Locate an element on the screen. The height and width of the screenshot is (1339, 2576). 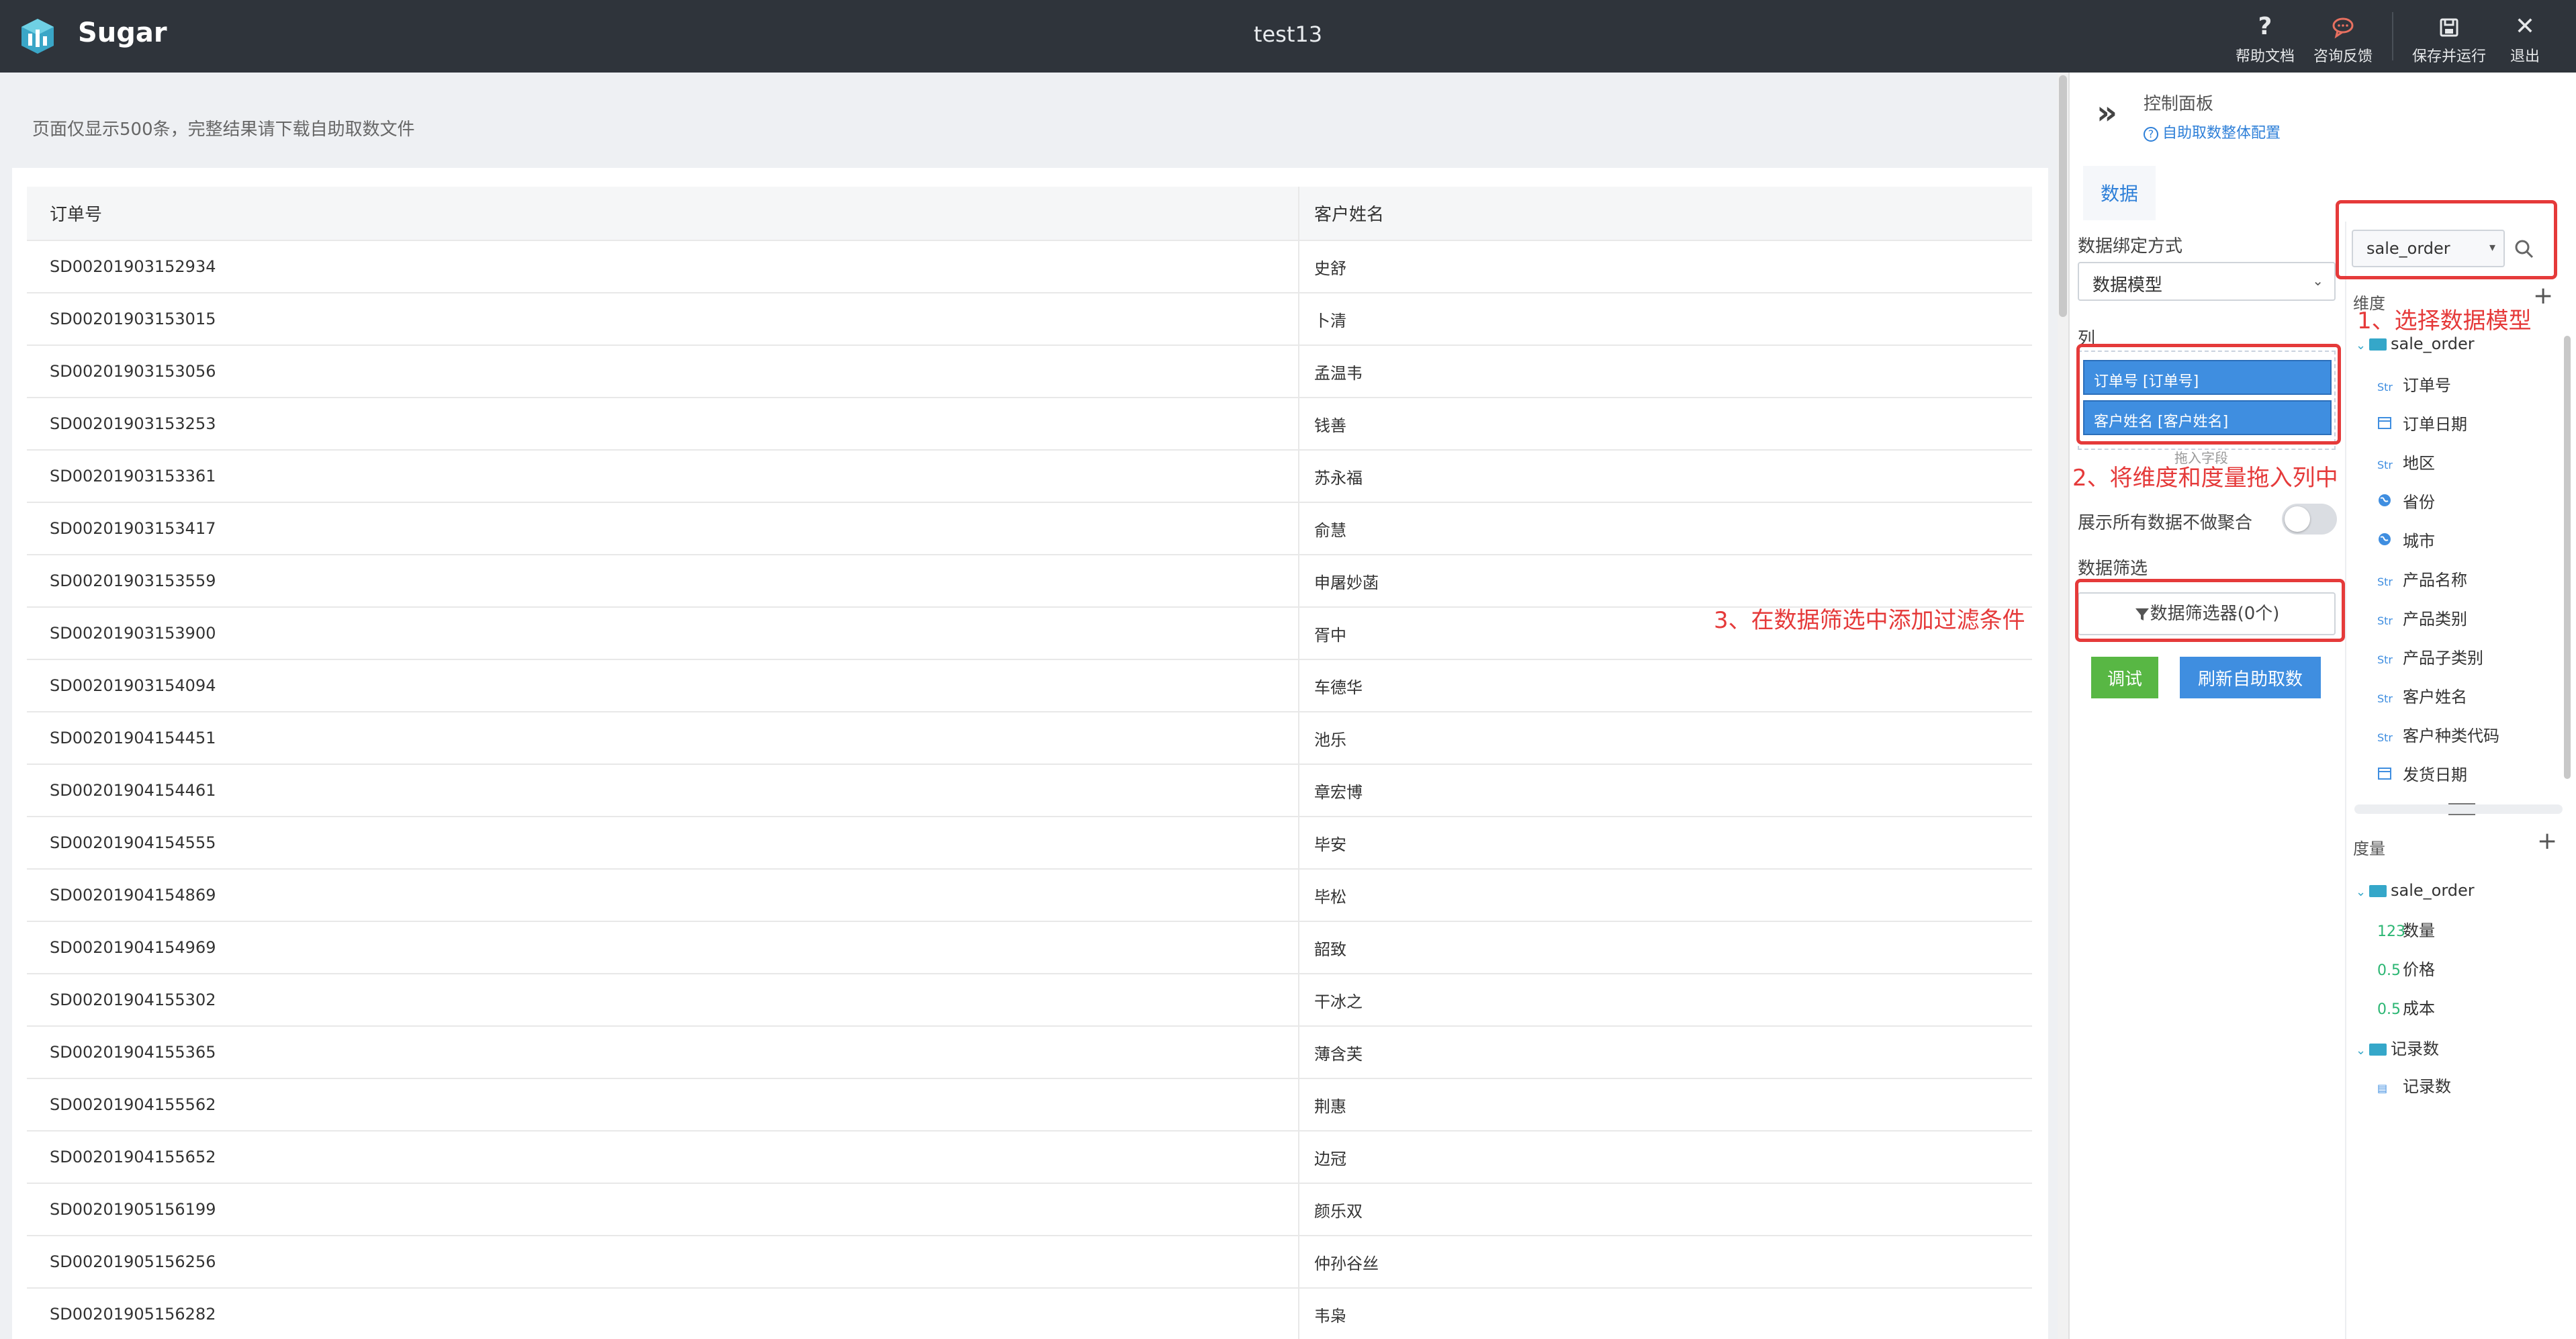
measure-field: 123数量 is located at coordinates (2406, 929).